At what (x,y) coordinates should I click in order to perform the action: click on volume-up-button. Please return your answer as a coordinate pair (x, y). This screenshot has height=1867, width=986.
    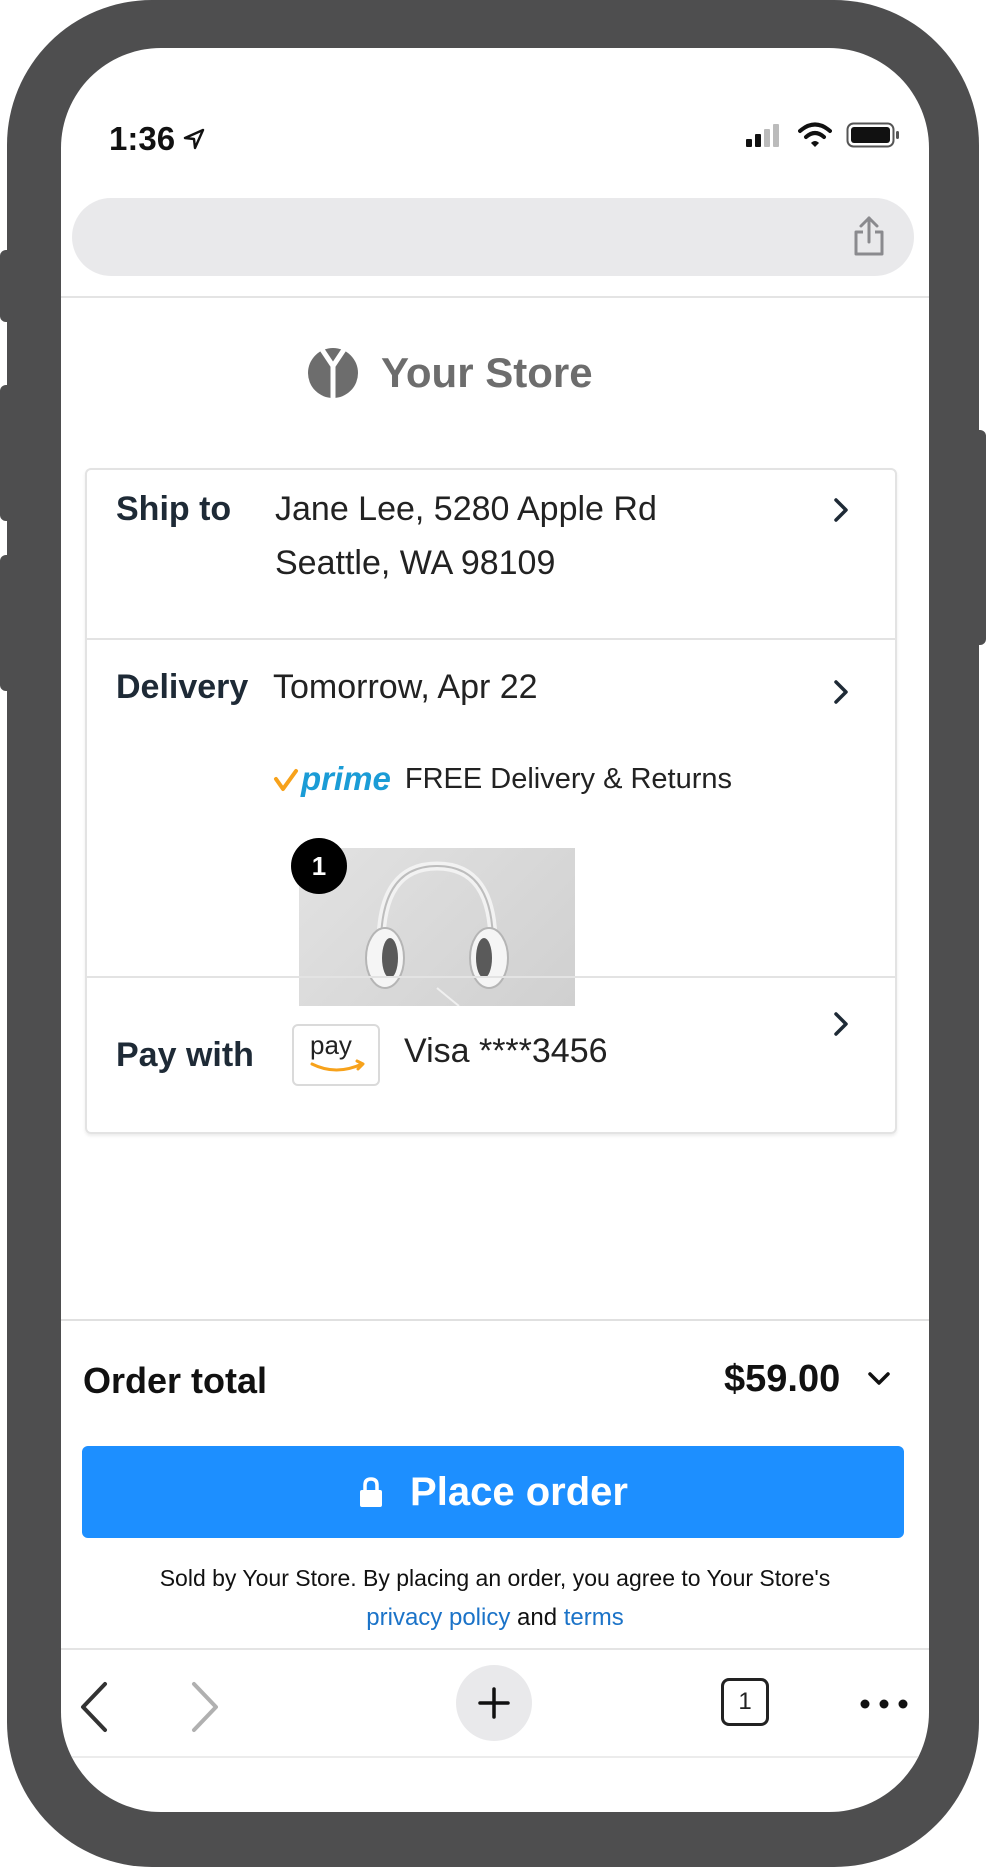
    Looking at the image, I should click on (7, 453).